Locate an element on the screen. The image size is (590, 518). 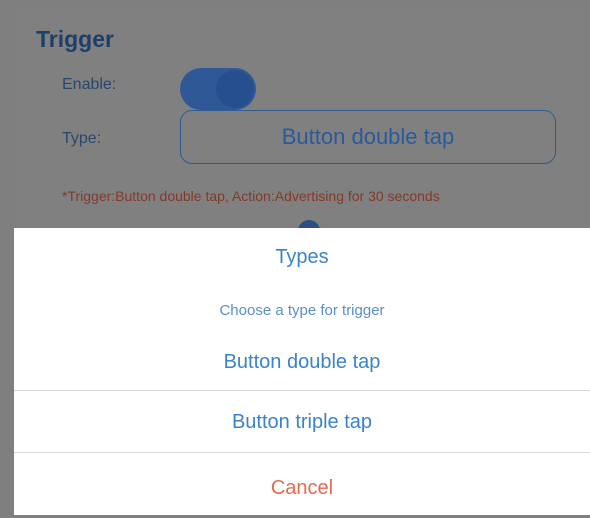
enable-toggle is located at coordinates (218, 89).